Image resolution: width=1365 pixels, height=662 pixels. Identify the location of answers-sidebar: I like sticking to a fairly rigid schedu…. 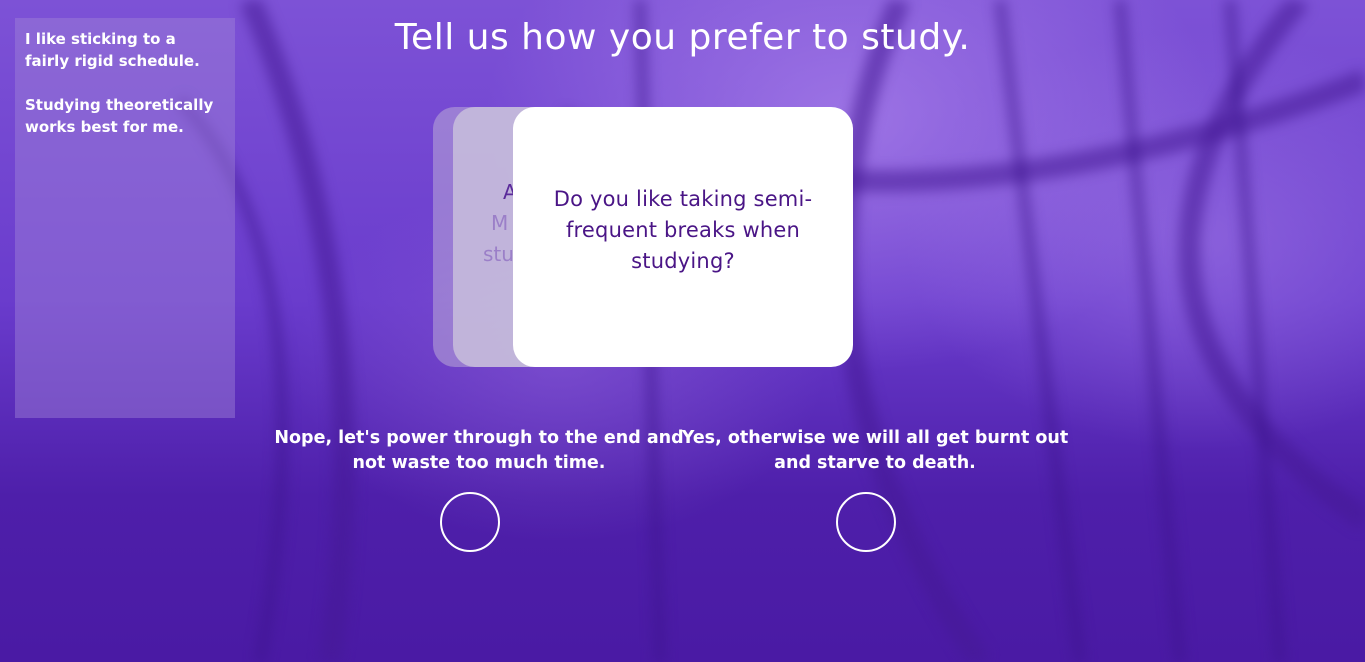
(125, 218).